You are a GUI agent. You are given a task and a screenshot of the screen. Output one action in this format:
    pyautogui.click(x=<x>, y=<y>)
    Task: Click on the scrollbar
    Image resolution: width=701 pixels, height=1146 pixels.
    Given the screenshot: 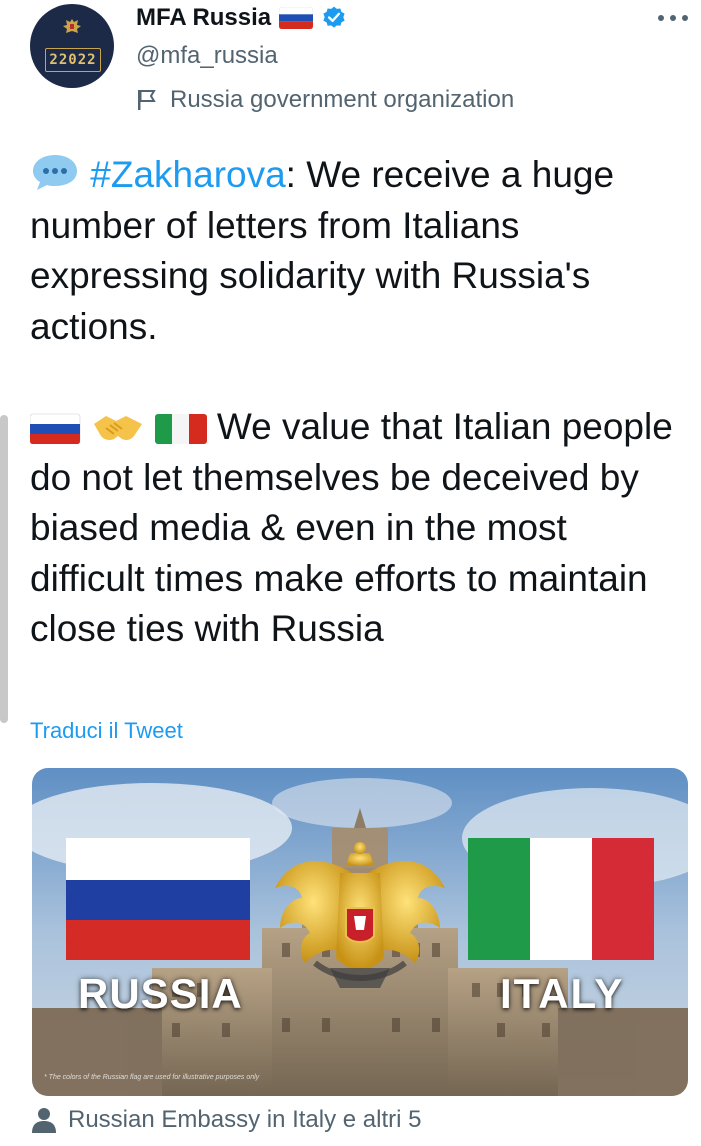 What is the action you would take?
    pyautogui.click(x=4, y=569)
    